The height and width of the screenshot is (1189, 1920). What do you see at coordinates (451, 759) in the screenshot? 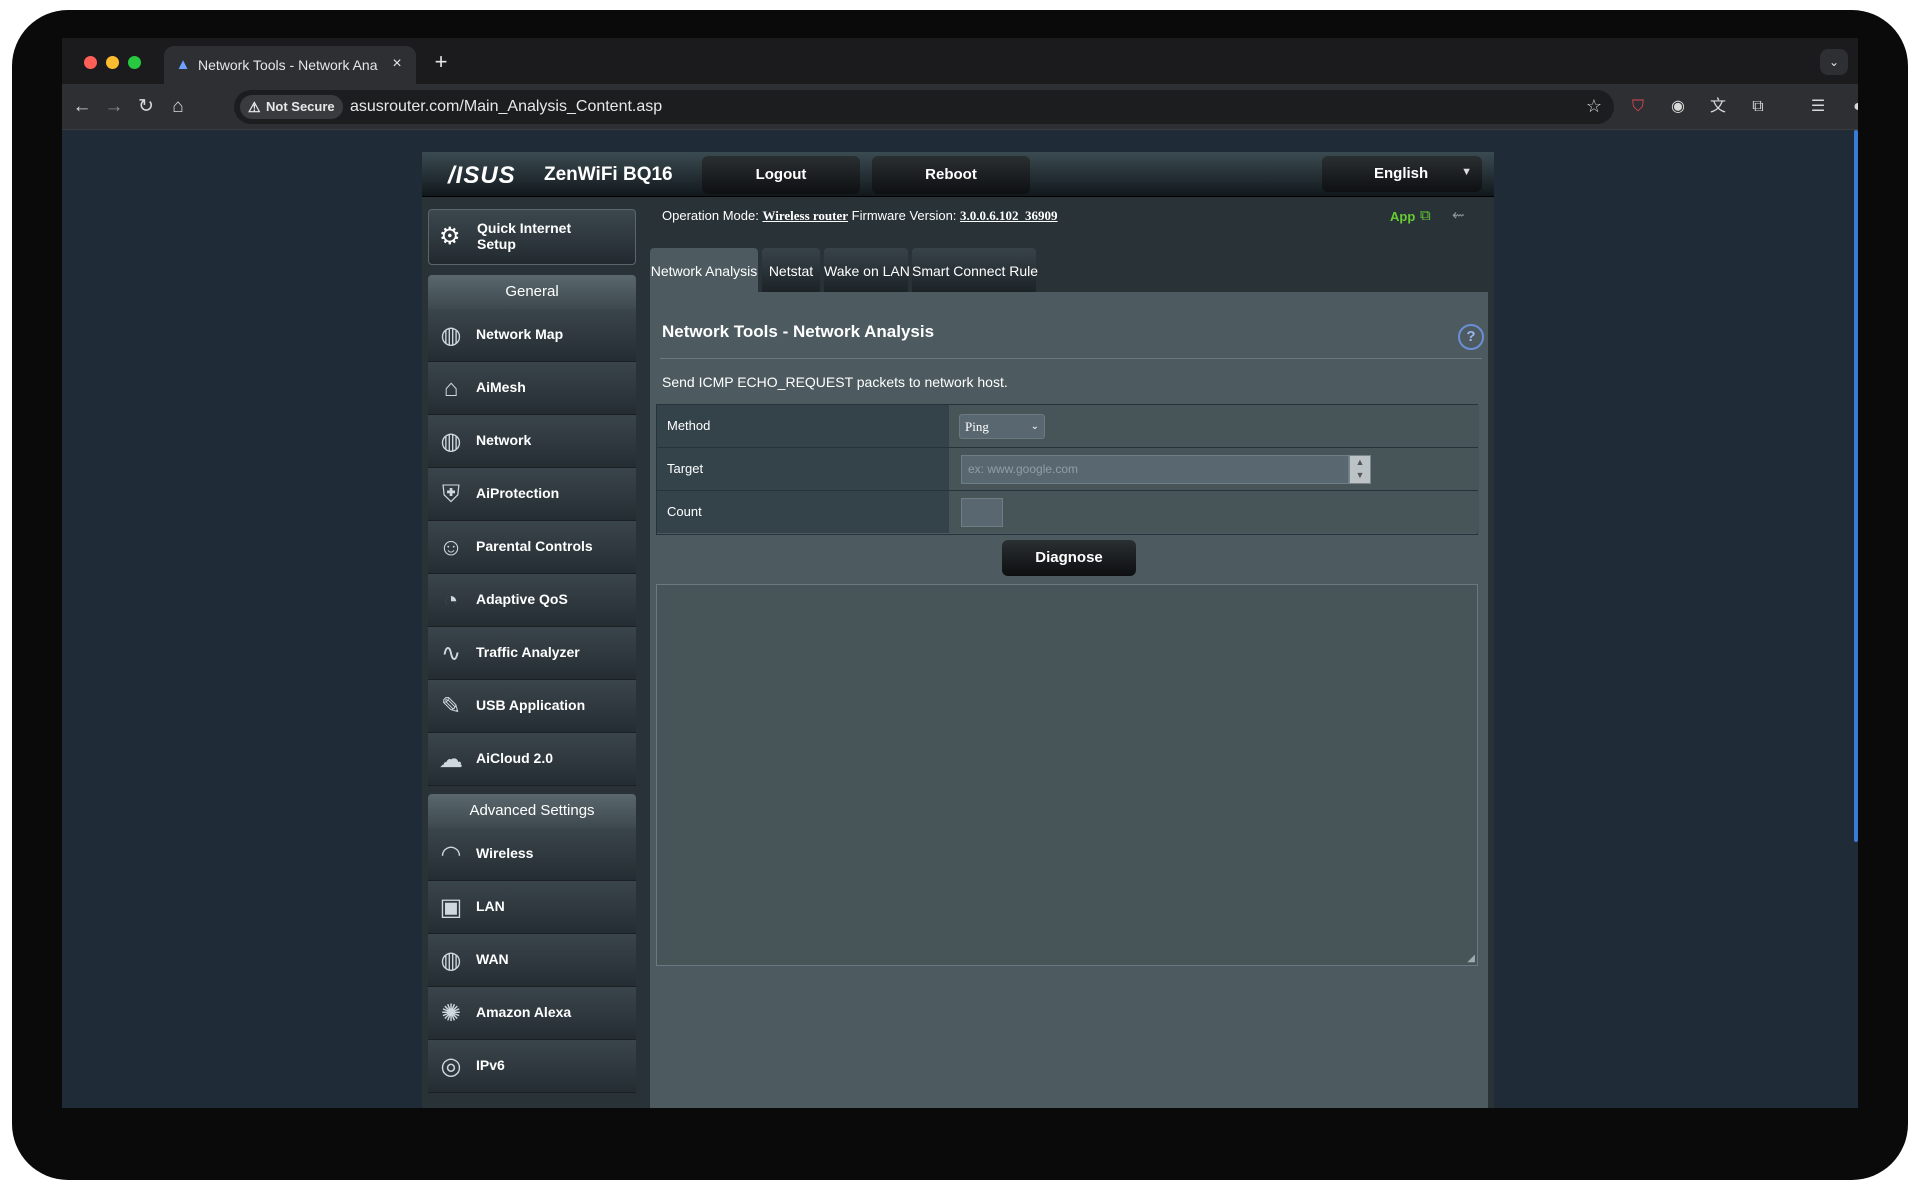
I see `cloud-icon: ☁` at bounding box center [451, 759].